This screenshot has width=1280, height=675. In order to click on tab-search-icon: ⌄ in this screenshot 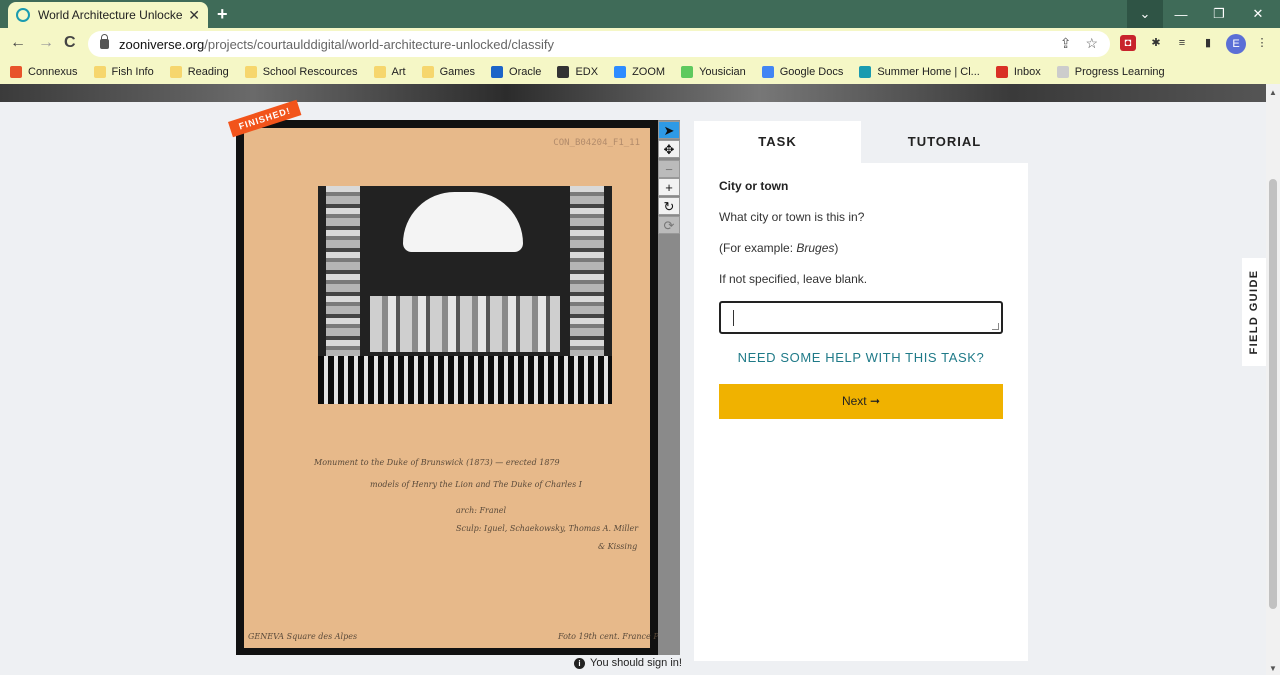, I will do `click(1145, 14)`.